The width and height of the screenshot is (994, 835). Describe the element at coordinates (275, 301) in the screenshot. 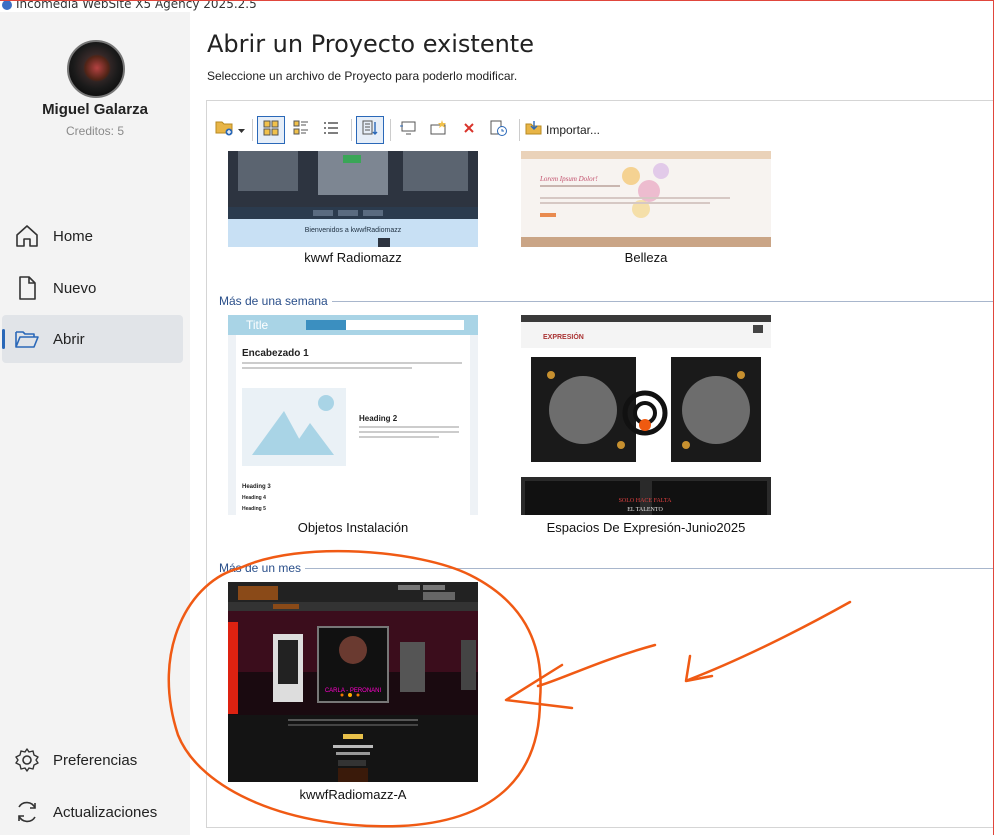

I see `group-header-week: Más de una semana` at that location.